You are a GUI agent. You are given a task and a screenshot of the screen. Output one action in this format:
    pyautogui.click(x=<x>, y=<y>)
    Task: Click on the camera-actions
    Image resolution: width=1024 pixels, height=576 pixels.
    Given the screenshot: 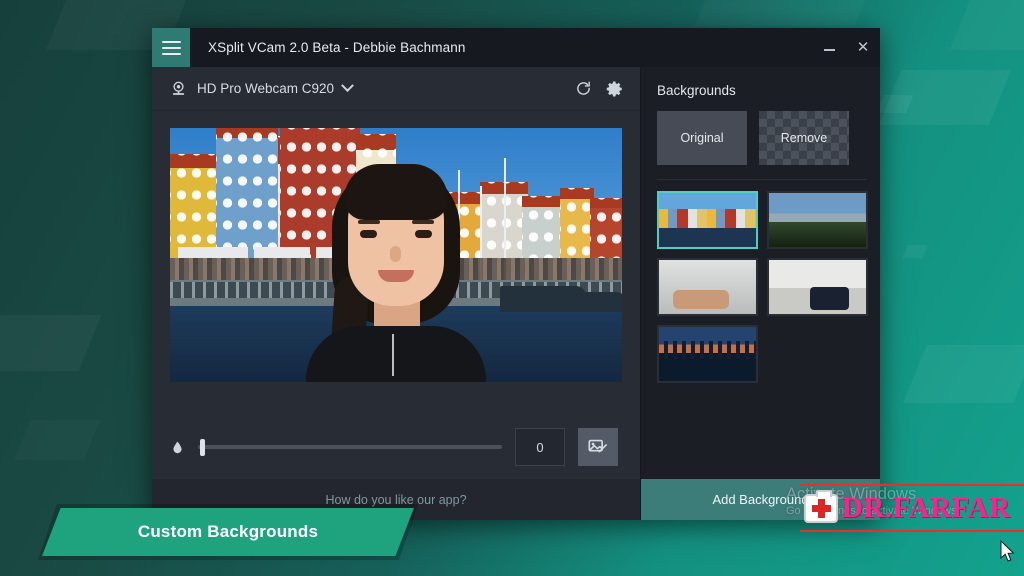 What is the action you would take?
    pyautogui.click(x=599, y=89)
    